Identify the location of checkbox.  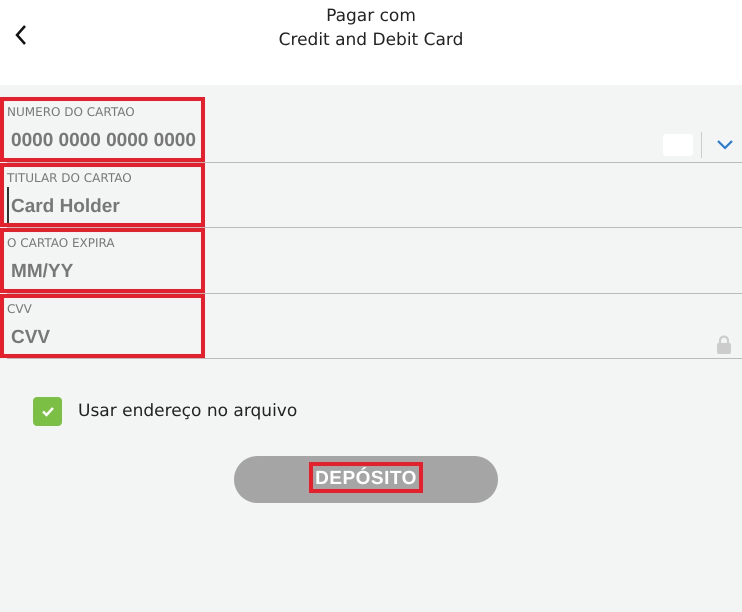
(47, 411).